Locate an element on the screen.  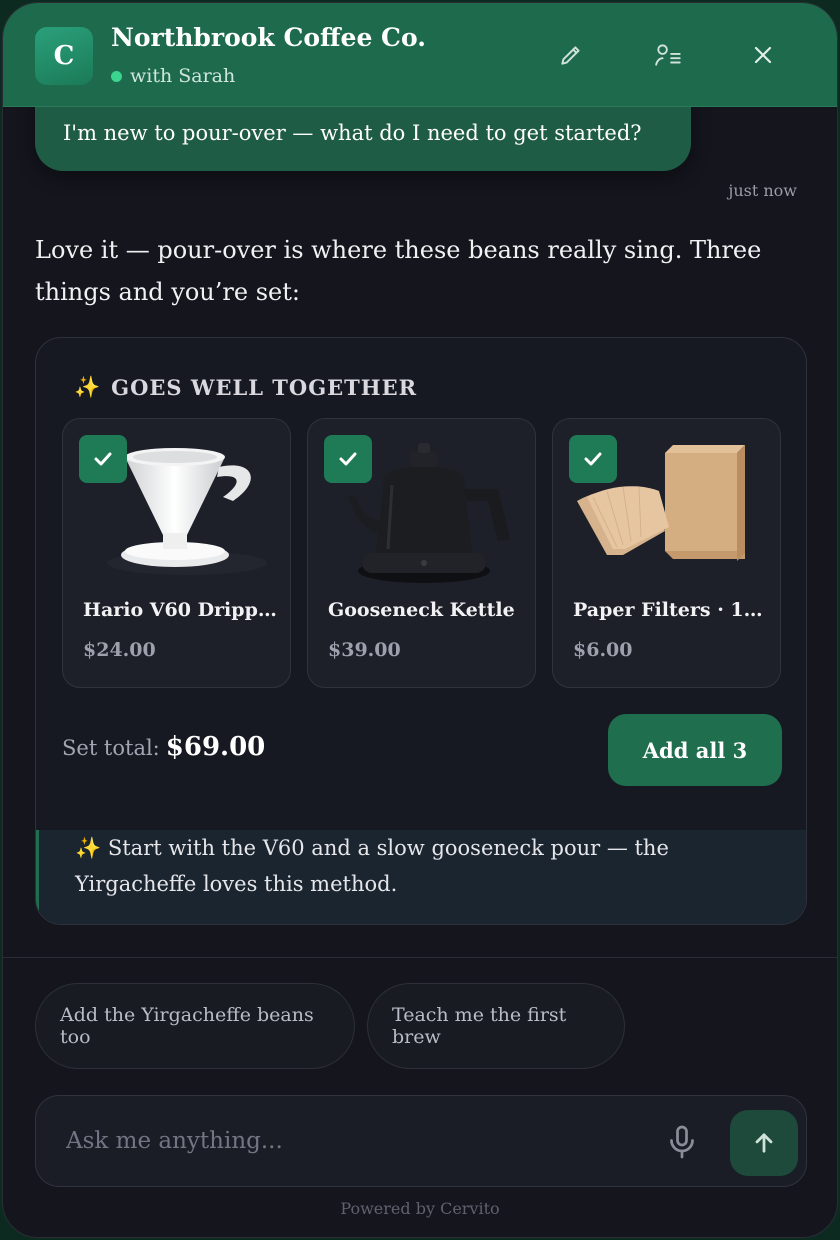
agent-status: with Sarah is located at coordinates (173, 76).